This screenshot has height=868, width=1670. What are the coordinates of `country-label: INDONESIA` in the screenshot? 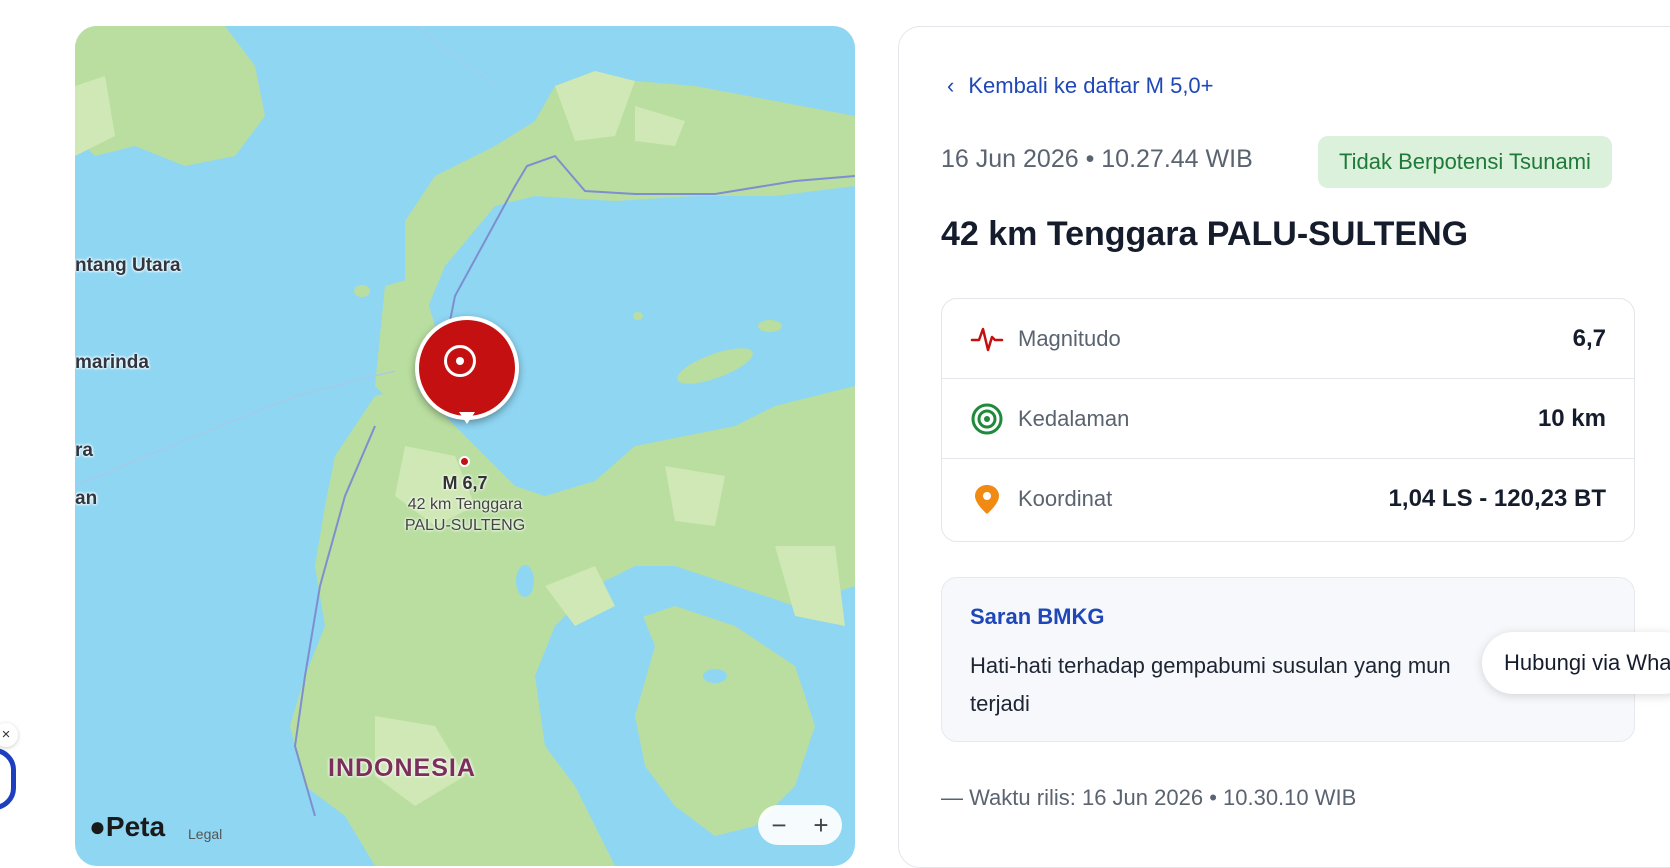 It's located at (402, 768).